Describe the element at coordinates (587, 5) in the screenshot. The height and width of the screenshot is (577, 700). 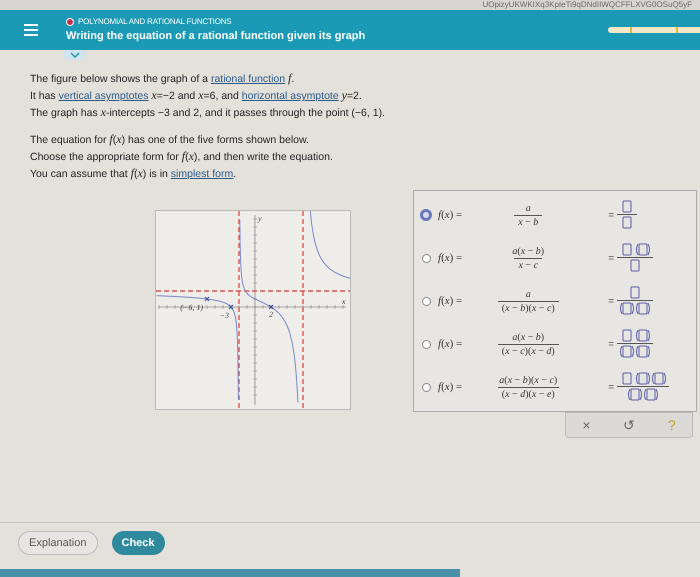
I see `url-text: UOpizyUKWKIXq3KpIeTi9qDNdIIWQCFFLXVG0OSuQ5yF` at that location.